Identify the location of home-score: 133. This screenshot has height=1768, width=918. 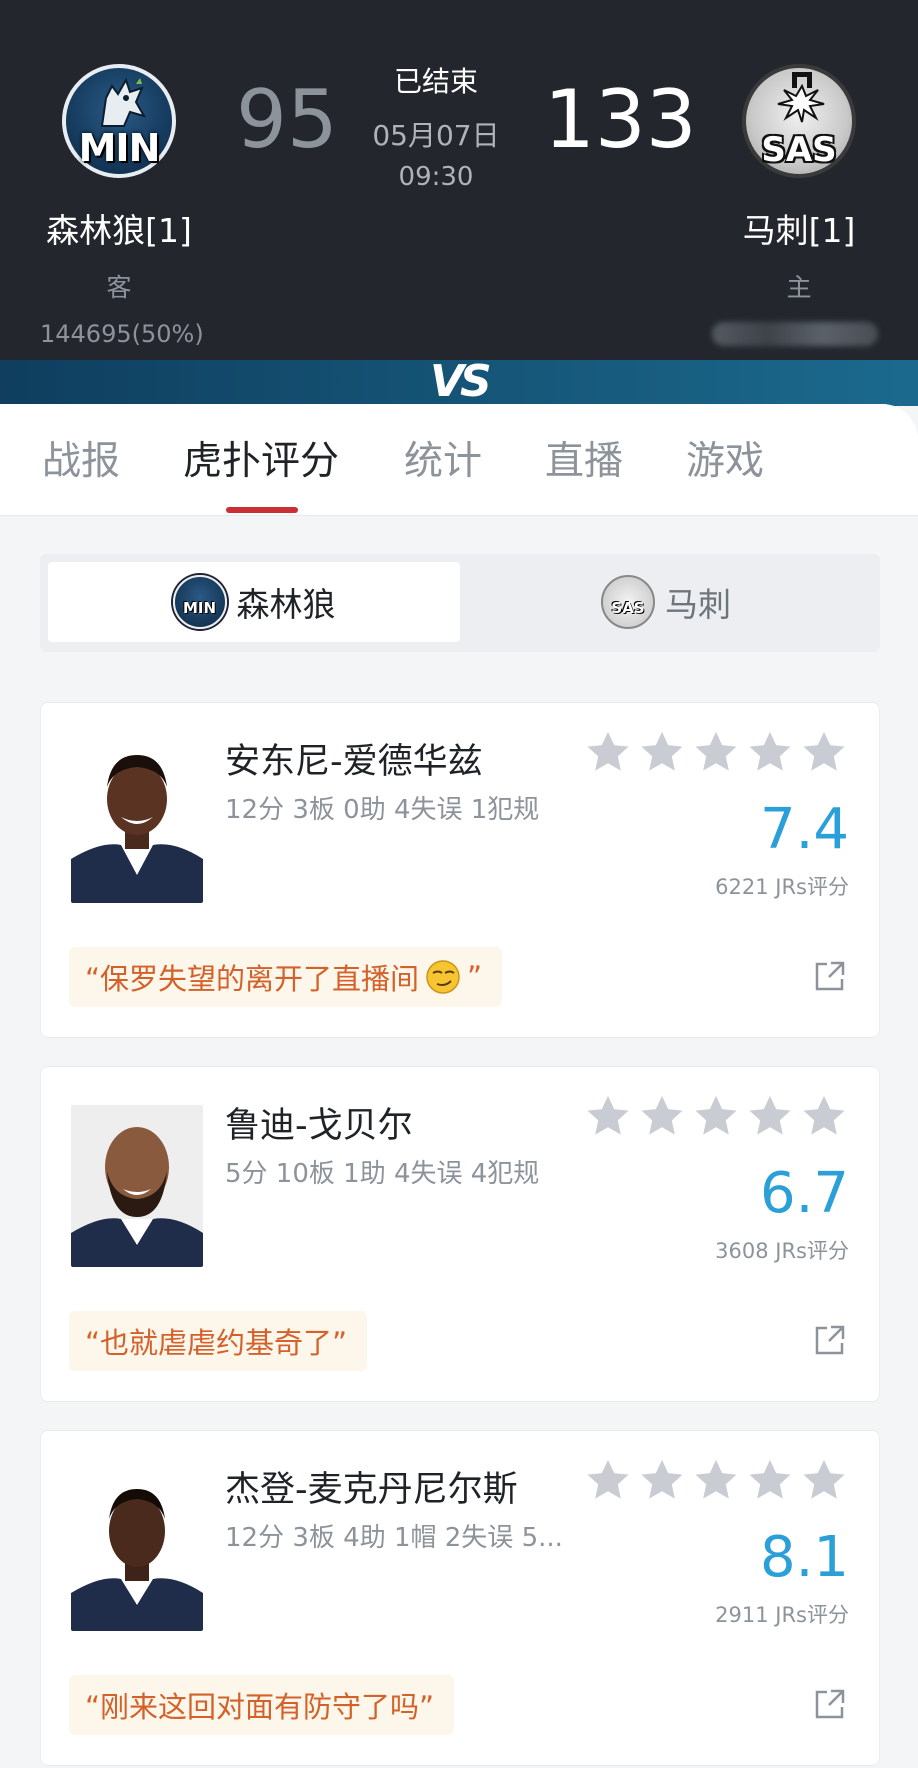
(620, 119).